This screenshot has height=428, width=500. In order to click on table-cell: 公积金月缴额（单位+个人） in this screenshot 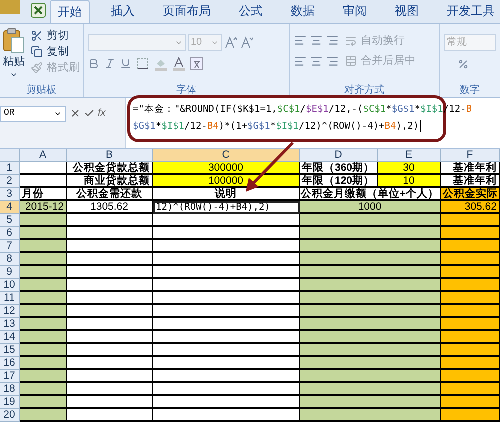, I will do `click(370, 194)`.